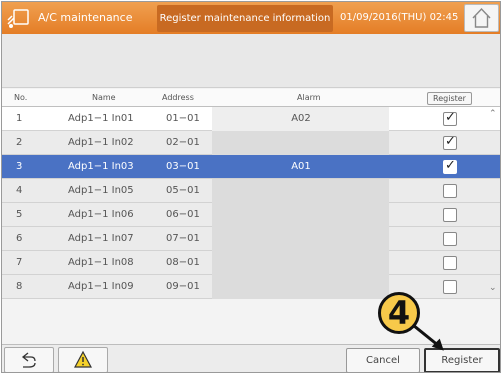 The height and width of the screenshot is (374, 502). Describe the element at coordinates (301, 118) in the screenshot. I see `row-alarm: A02` at that location.